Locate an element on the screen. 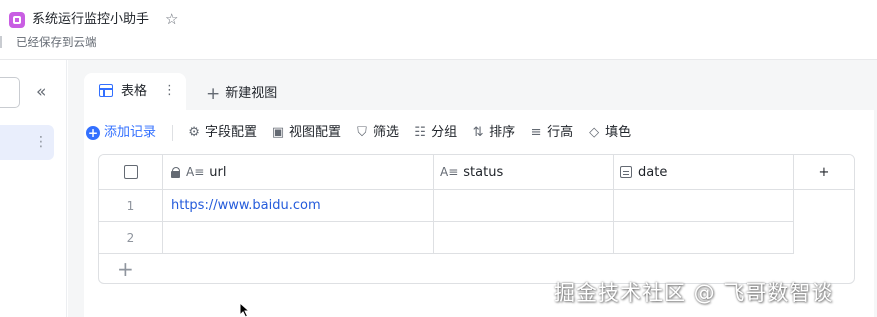 This screenshot has width=877, height=317. sidebar-item-active: ⋮ is located at coordinates (27, 142).